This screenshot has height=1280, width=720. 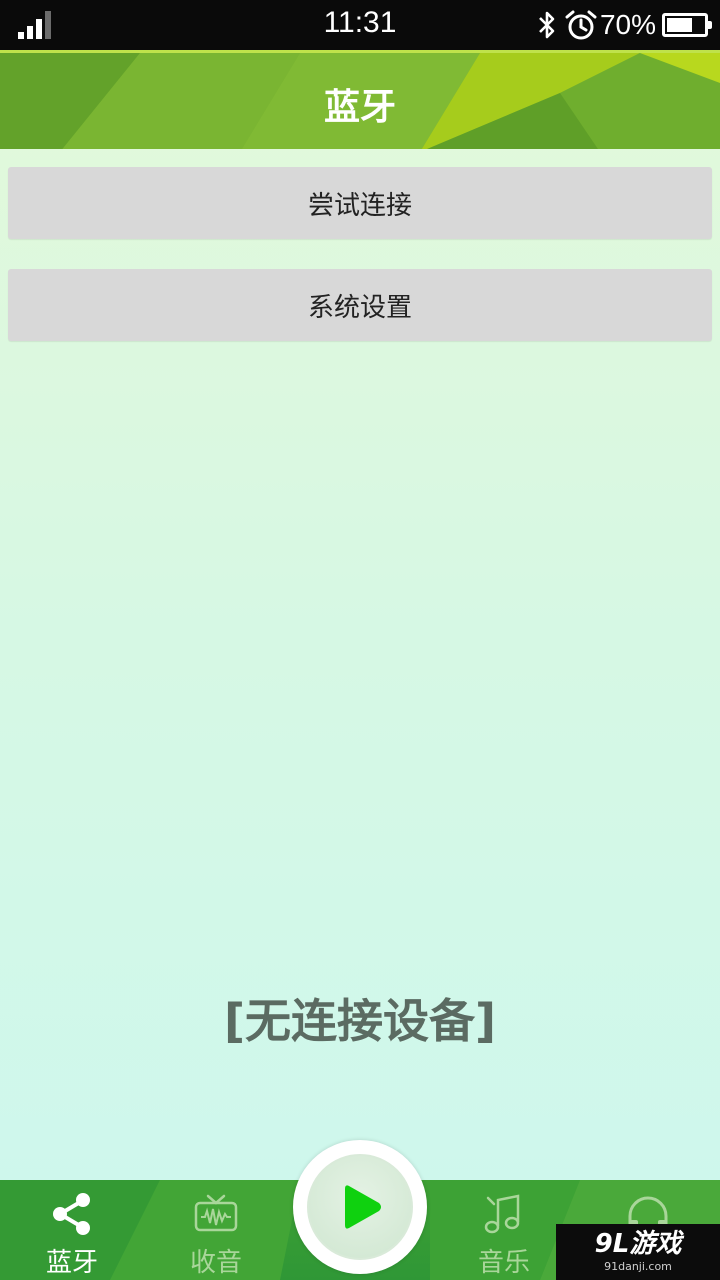 I want to click on try-connect-button: 尝试连接, so click(x=360, y=203).